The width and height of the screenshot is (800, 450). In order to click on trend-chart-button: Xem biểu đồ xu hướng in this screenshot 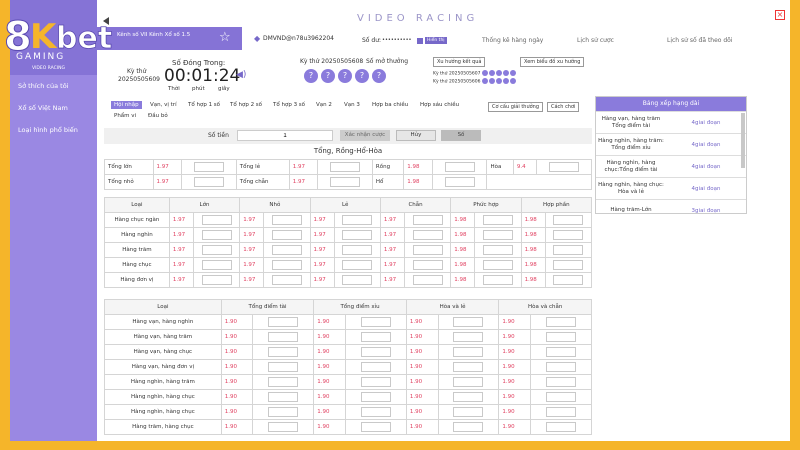, I will do `click(552, 62)`.